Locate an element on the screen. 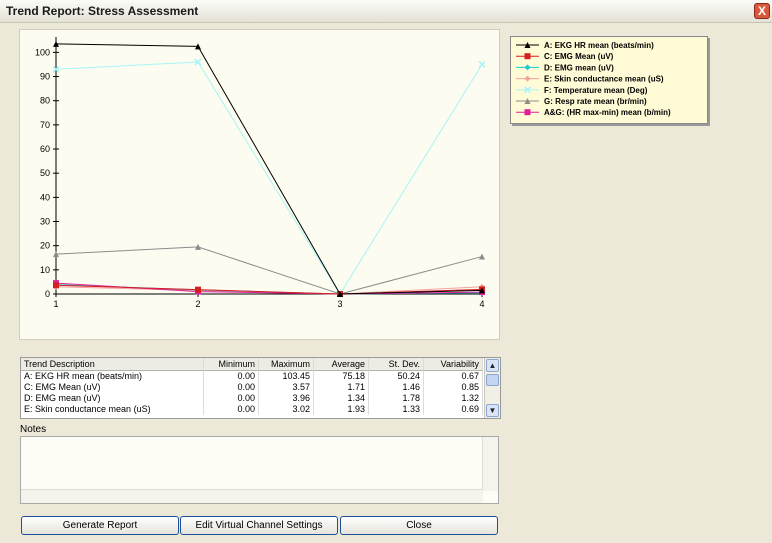 The height and width of the screenshot is (543, 772). window-title: Trend Report: Stress Assessment is located at coordinates (102, 11).